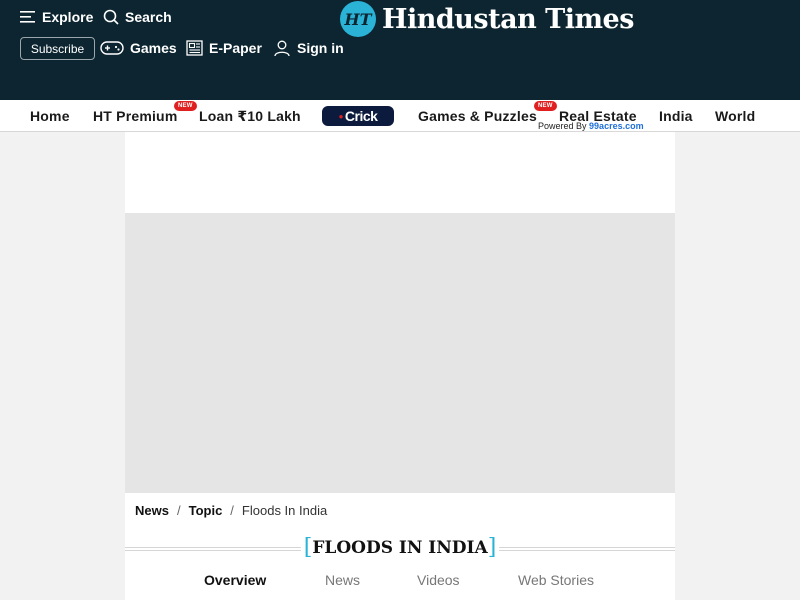  What do you see at coordinates (358, 19) in the screenshot?
I see `logo-mark: HT` at bounding box center [358, 19].